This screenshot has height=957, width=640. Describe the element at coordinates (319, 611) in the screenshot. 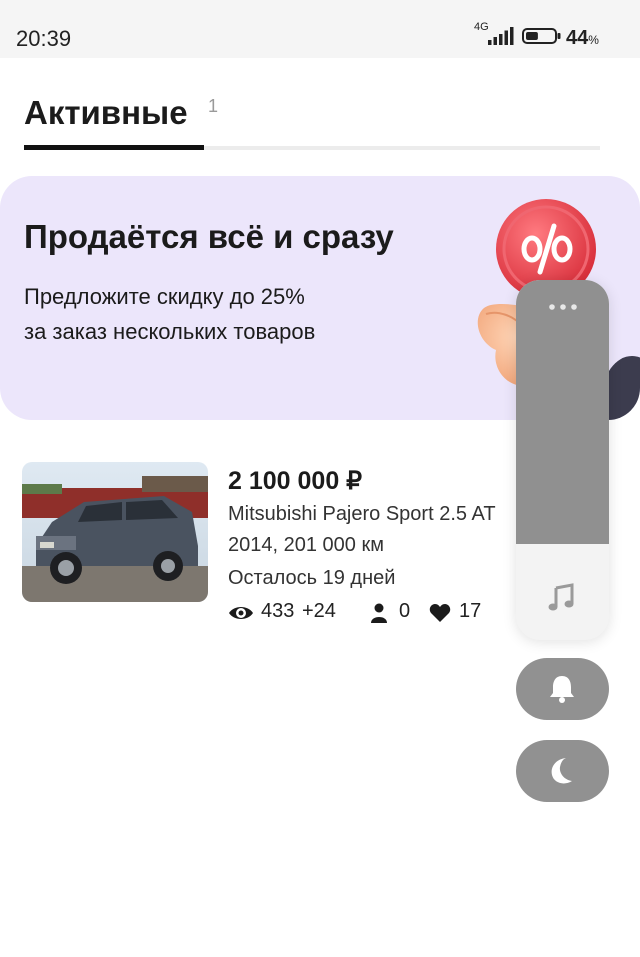

I see `views-new-count: +24` at that location.